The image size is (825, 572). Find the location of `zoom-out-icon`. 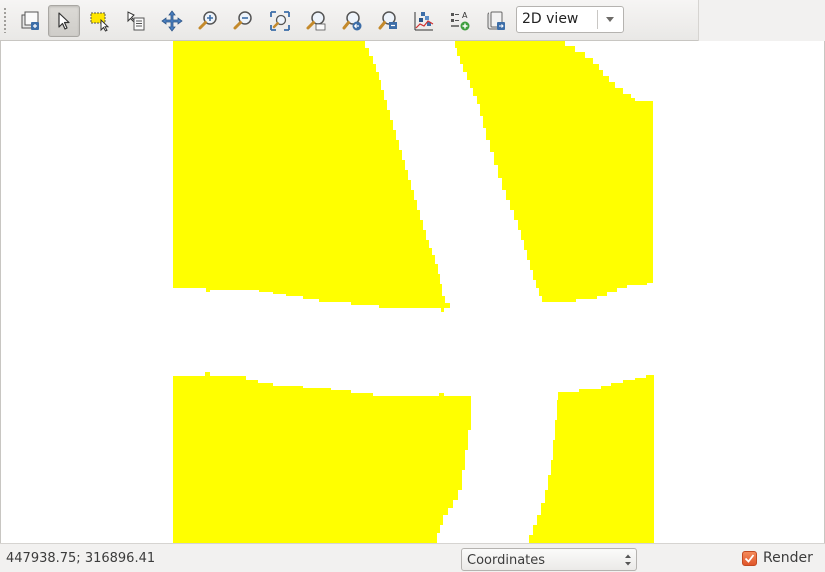

zoom-out-icon is located at coordinates (242, 20).